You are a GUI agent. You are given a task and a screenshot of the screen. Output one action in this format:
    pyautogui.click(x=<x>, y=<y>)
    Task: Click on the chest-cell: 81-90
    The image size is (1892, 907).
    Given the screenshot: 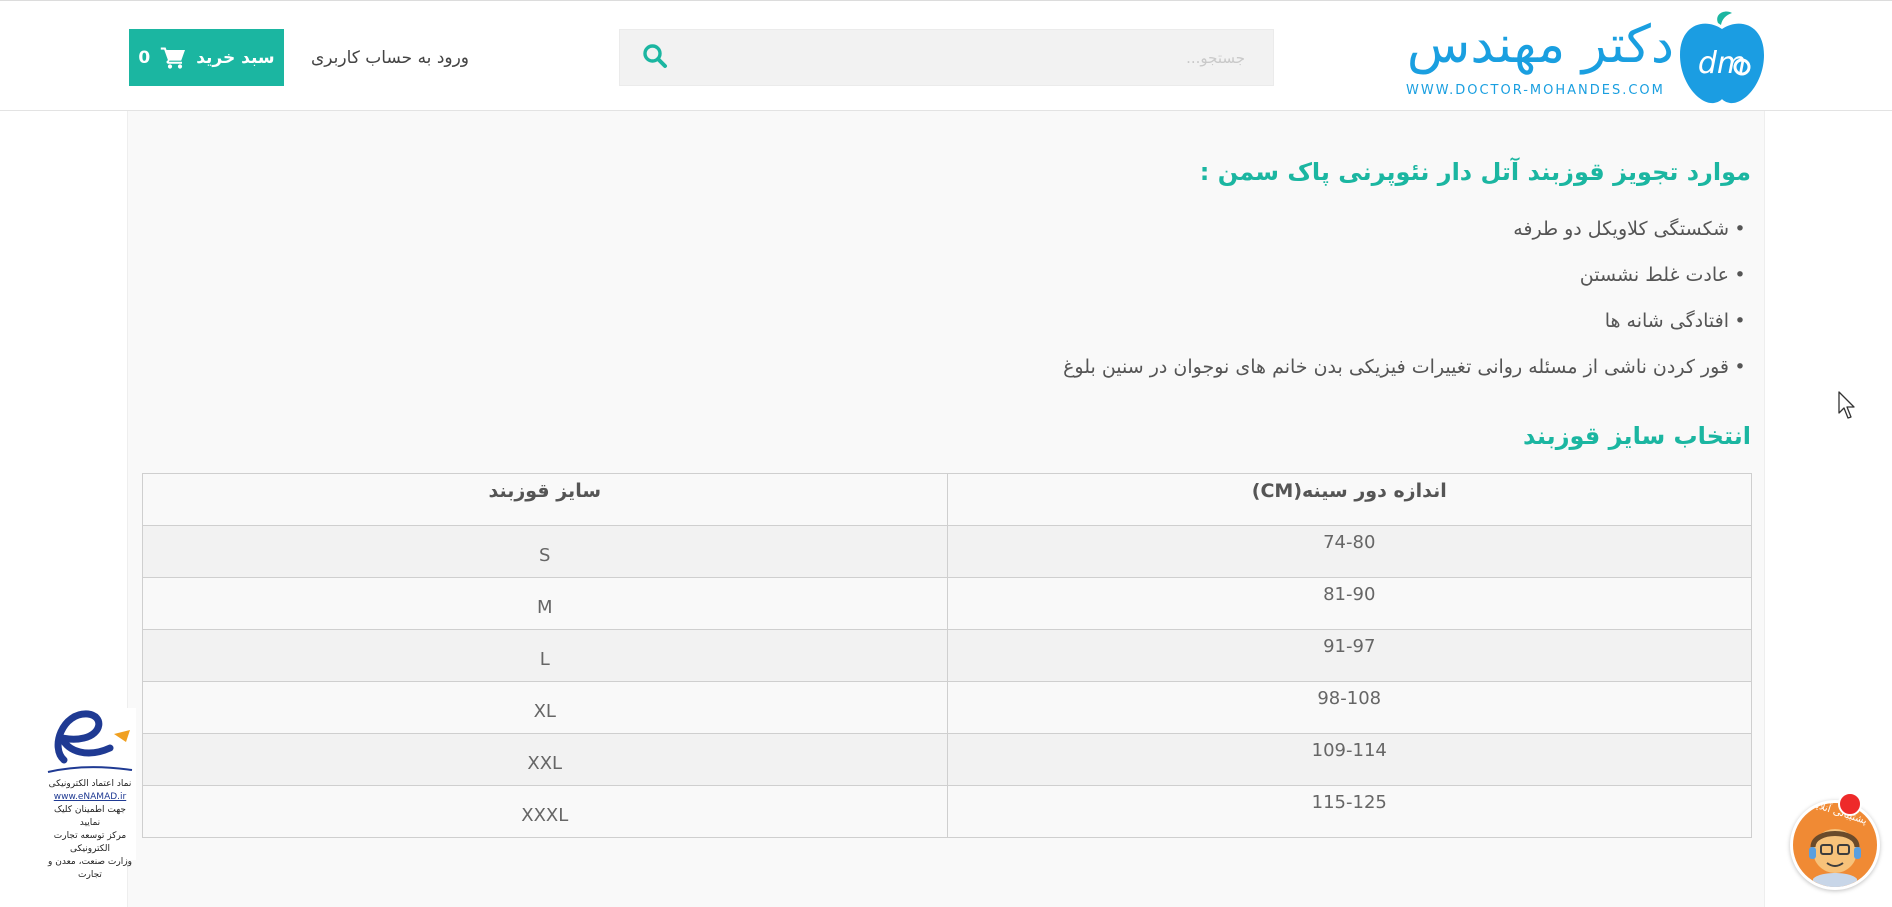 What is the action you would take?
    pyautogui.click(x=1349, y=603)
    